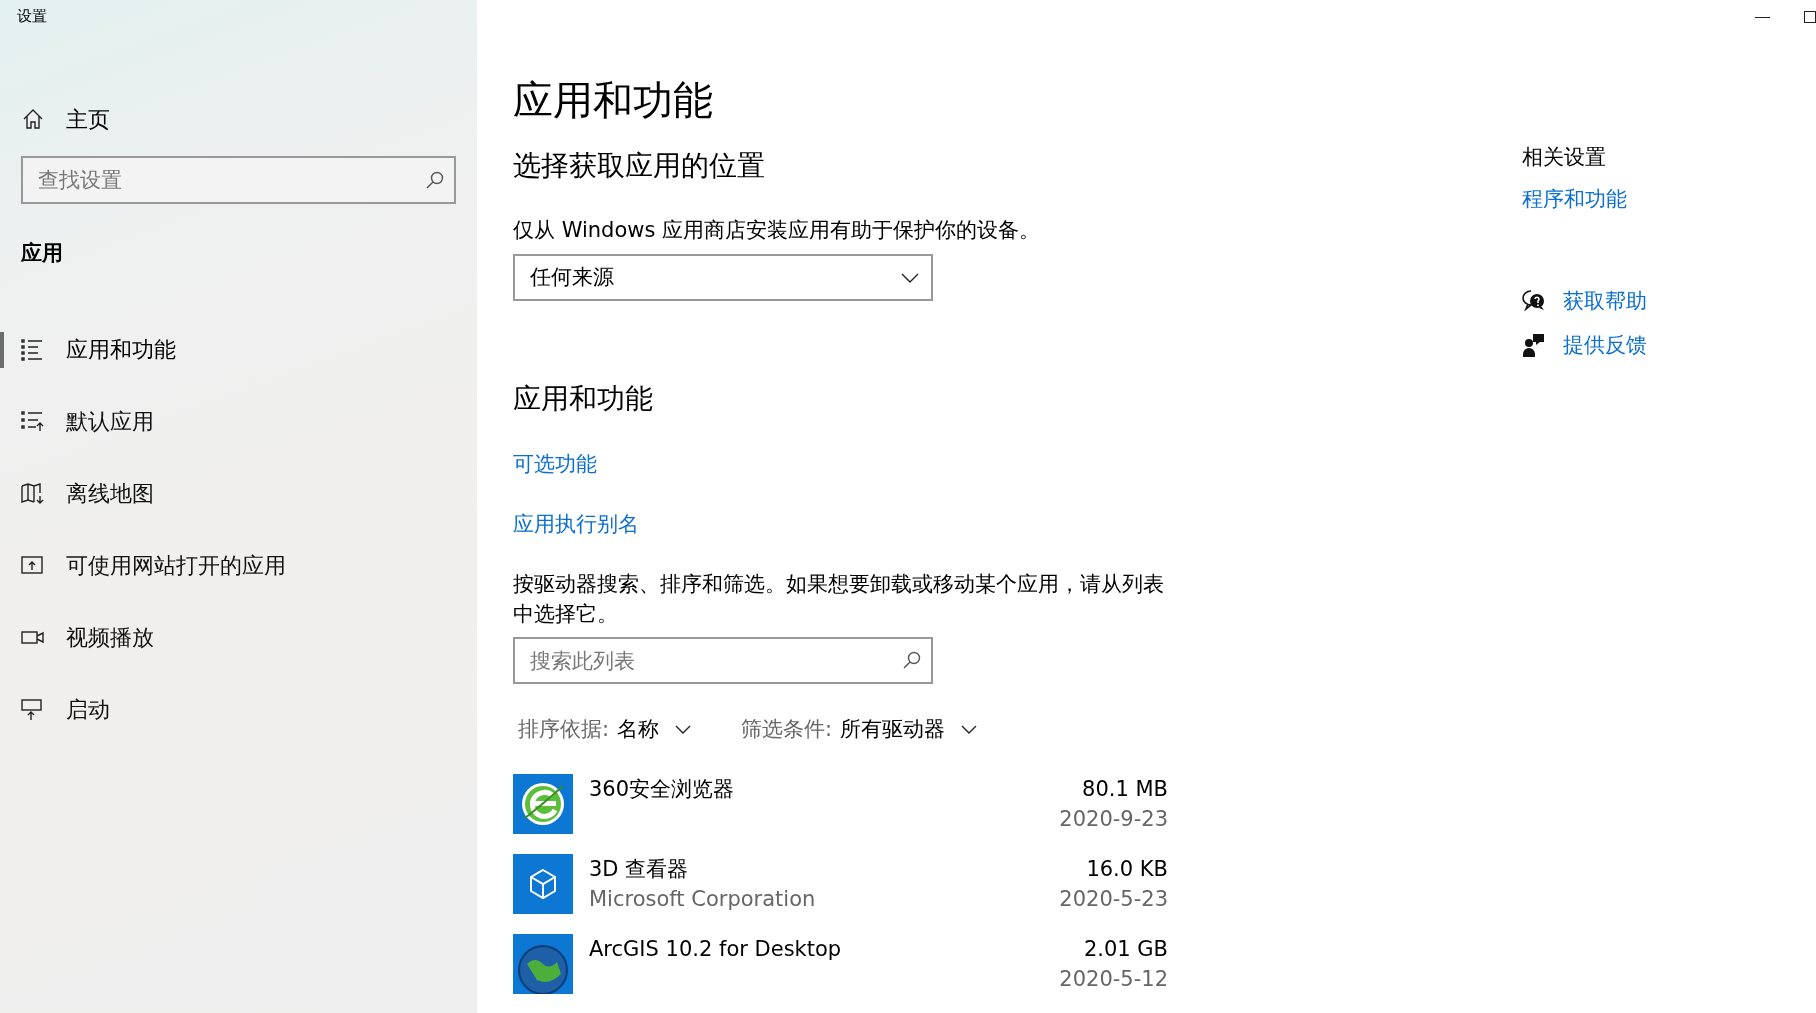 The height and width of the screenshot is (1013, 1816). Describe the element at coordinates (32, 421) in the screenshot. I see `list-arrow-icon` at that location.